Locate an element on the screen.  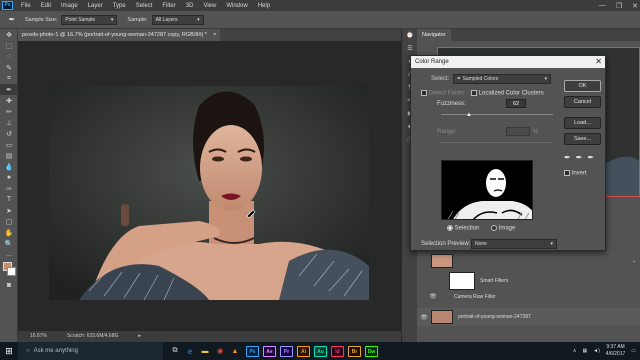
shape-tool-icon: ▢ is located at coordinates (9, 221).